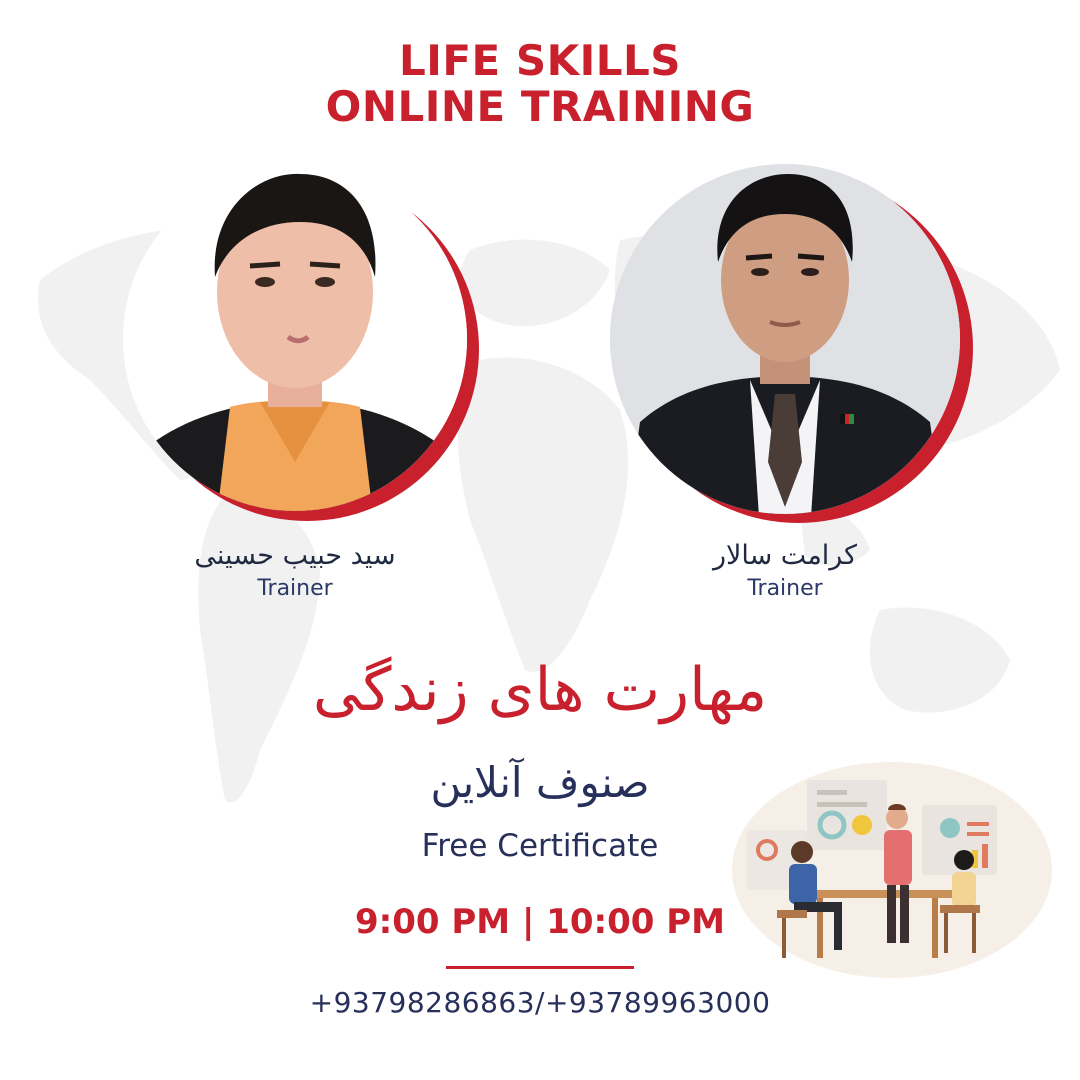  I want to click on trainer-role-left: Trainer, so click(295, 588).